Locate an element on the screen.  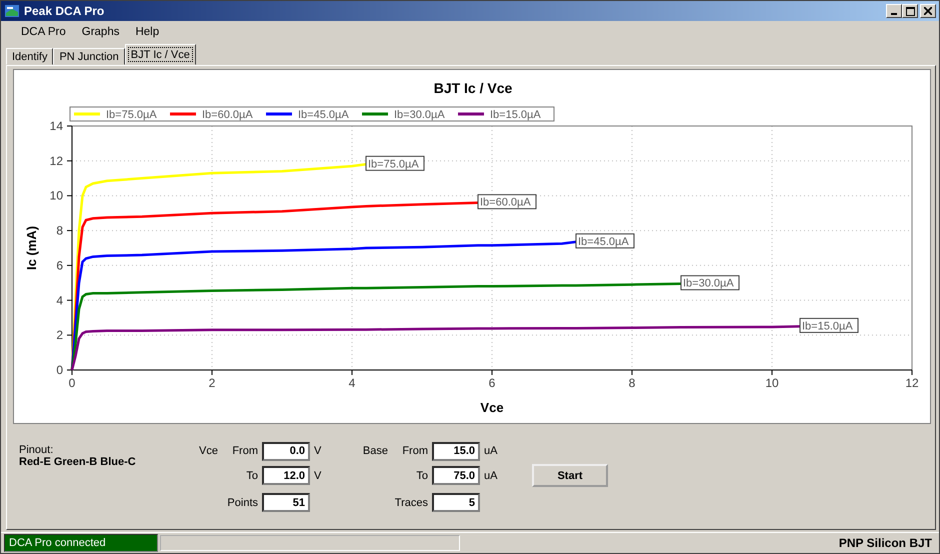
legend-label: Ib=45.0µA is located at coordinates (324, 115).